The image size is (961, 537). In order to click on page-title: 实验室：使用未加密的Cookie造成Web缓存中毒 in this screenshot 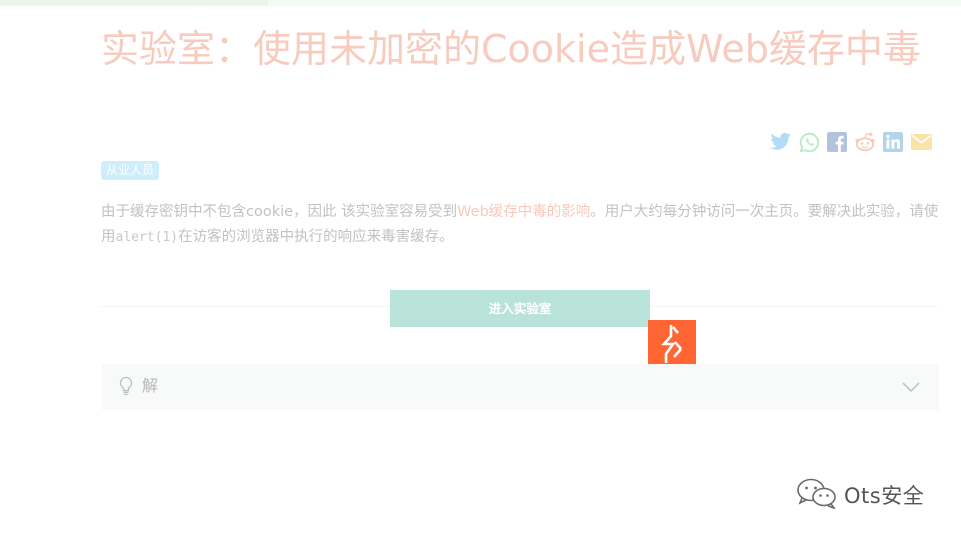, I will do `click(511, 49)`.